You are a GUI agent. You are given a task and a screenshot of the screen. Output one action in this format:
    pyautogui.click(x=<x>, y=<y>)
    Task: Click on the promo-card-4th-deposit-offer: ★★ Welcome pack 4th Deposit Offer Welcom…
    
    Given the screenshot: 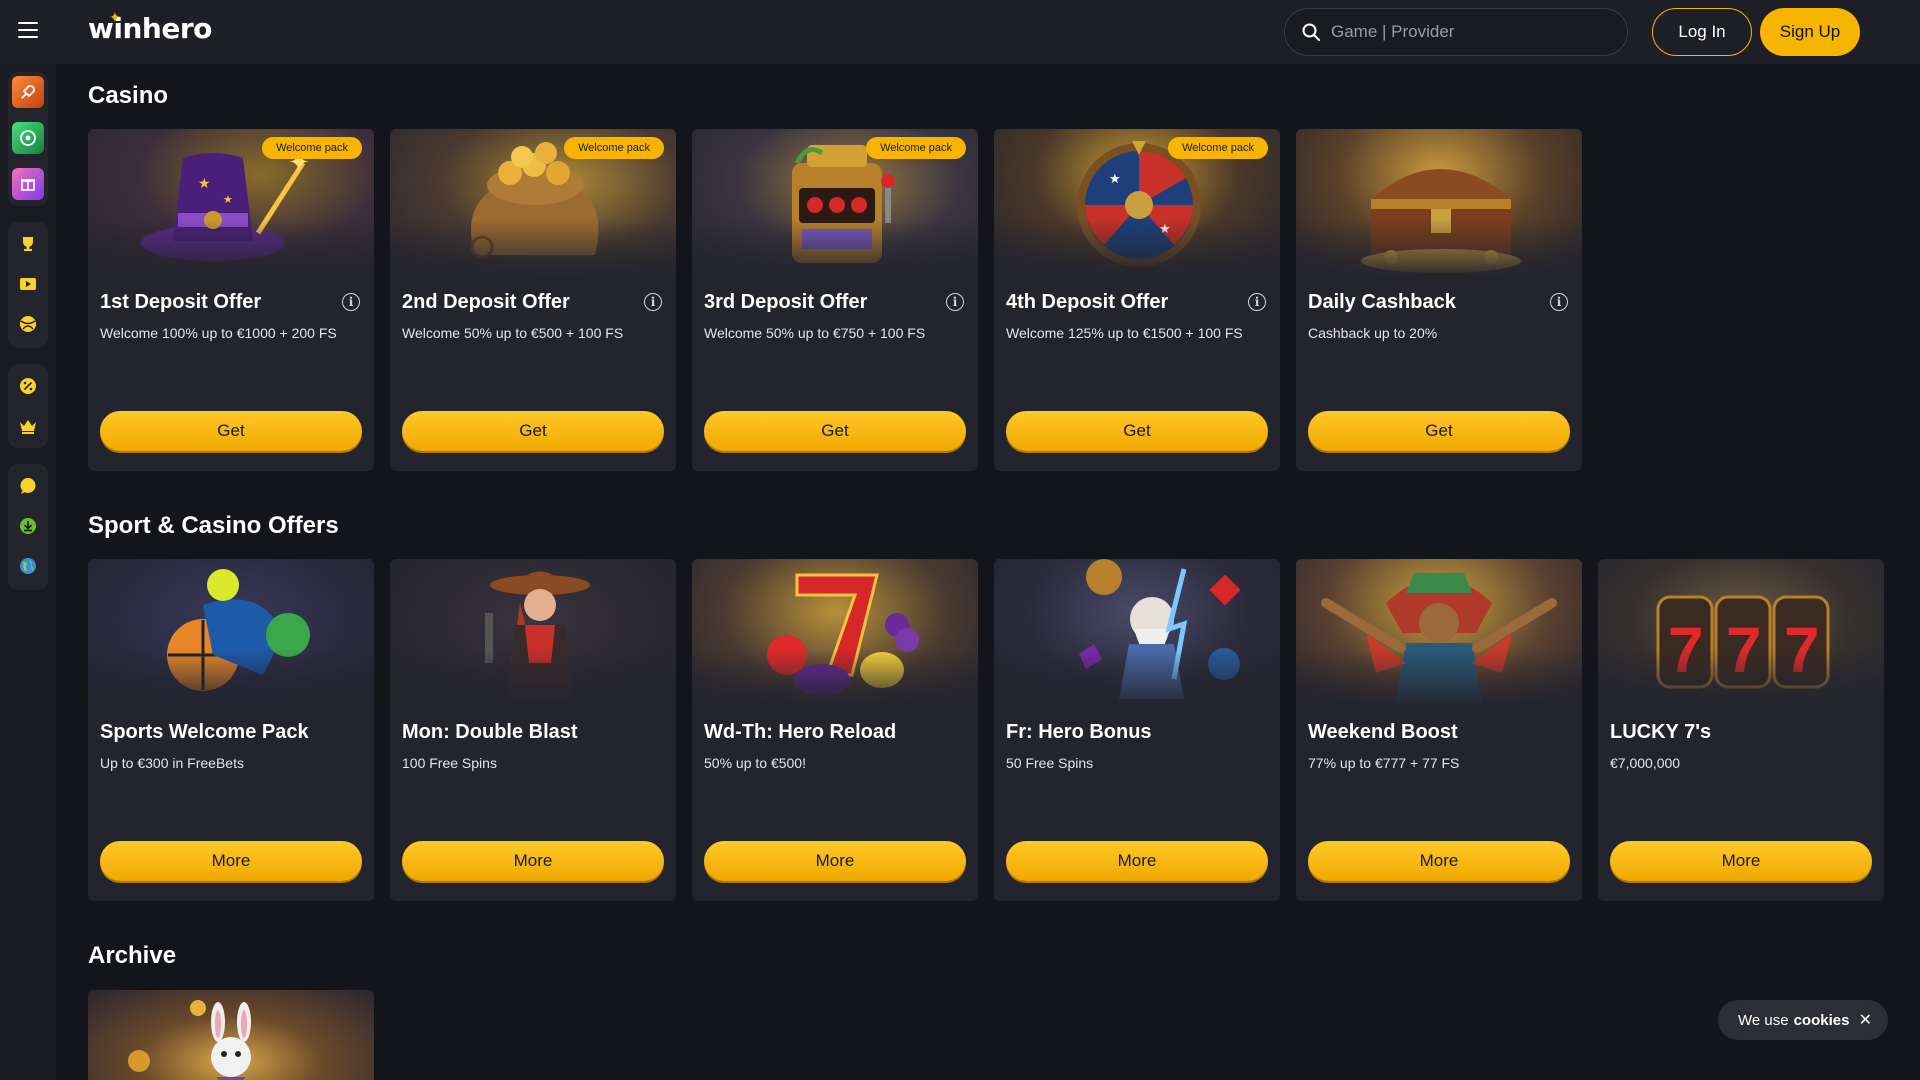 What is the action you would take?
    pyautogui.click(x=1137, y=300)
    